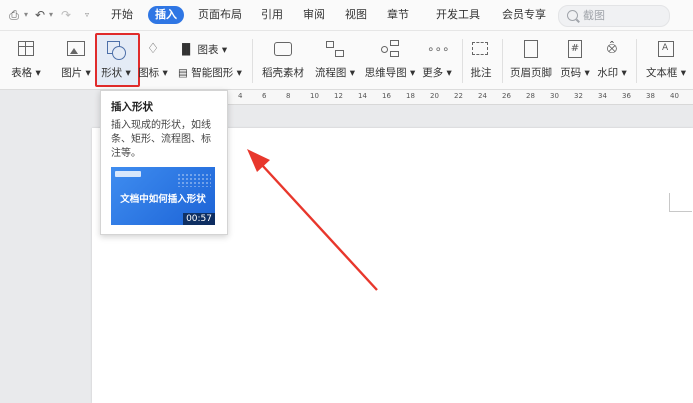 The height and width of the screenshot is (403, 693). Describe the element at coordinates (161, 139) in the screenshot. I see `tooltip-description: 插入现成的形状，如线条、矩形、流程图、标注等。` at that location.